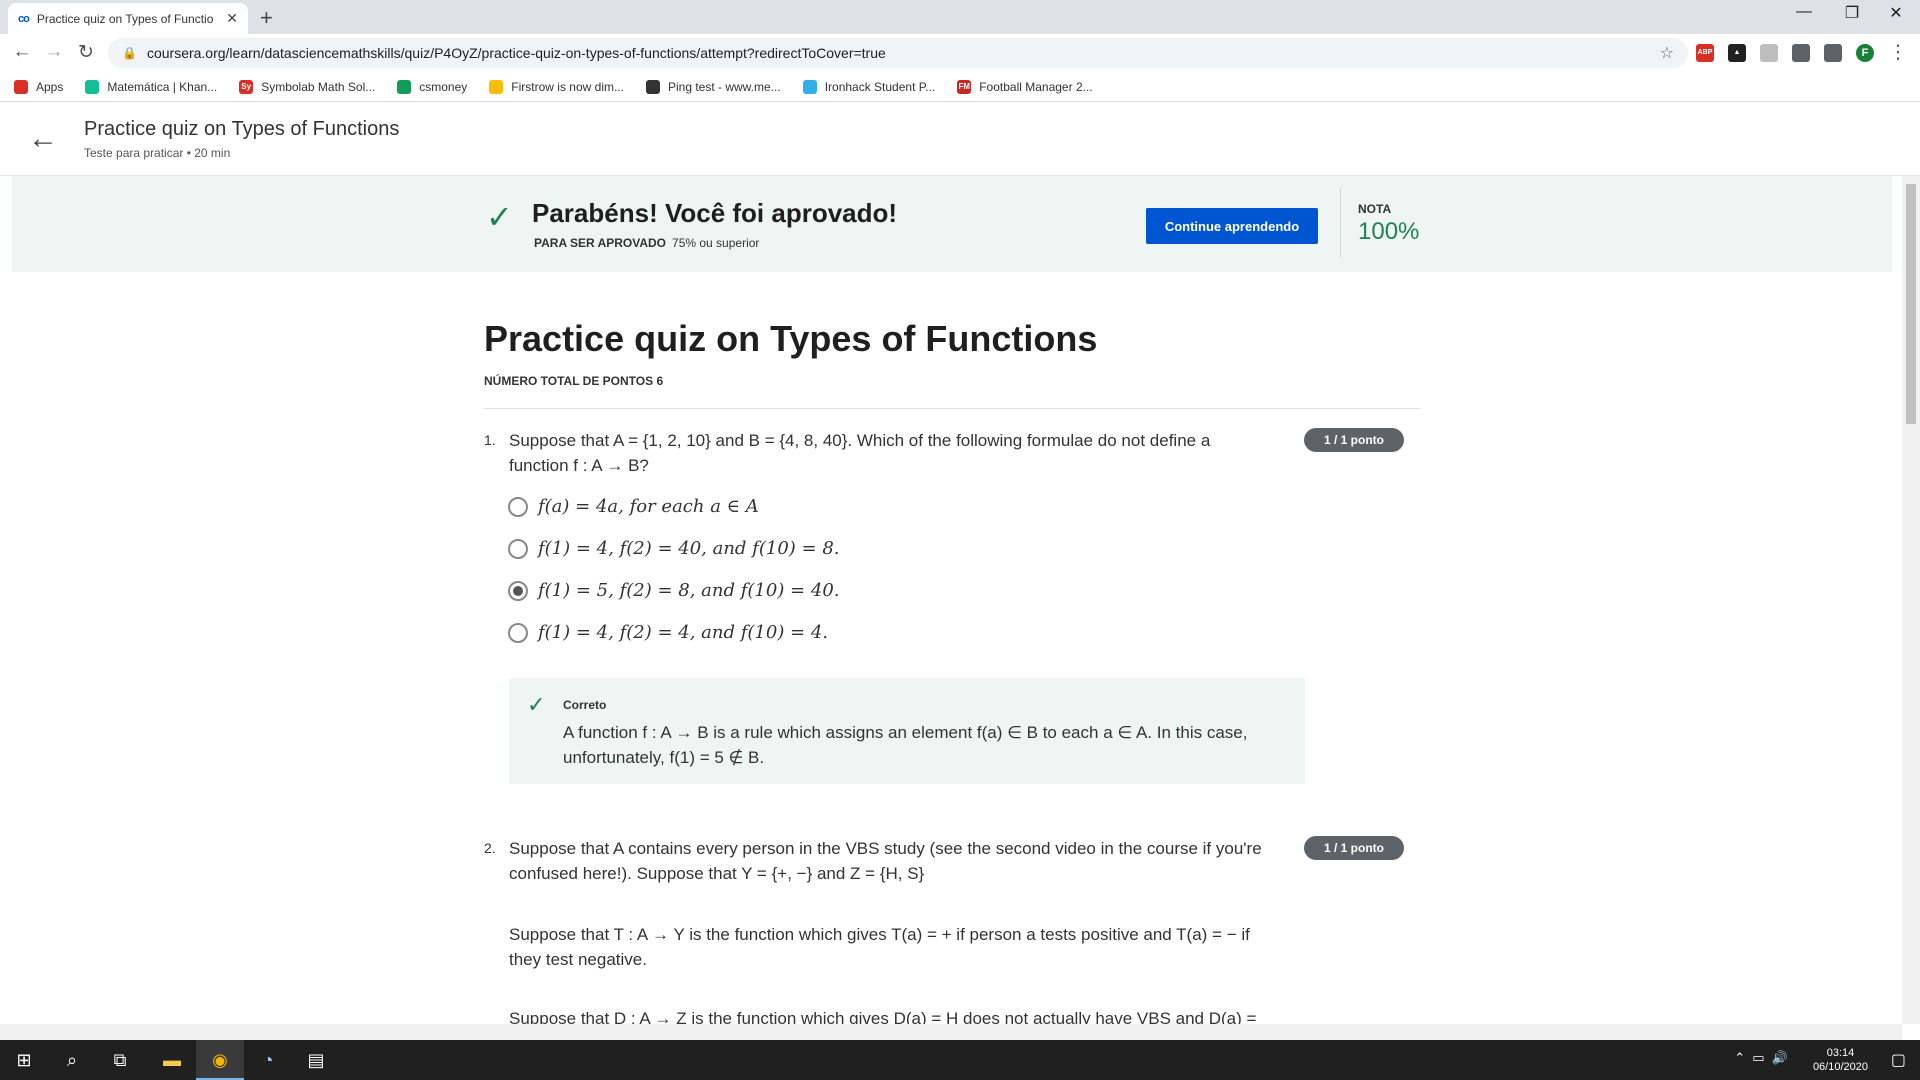 The width and height of the screenshot is (1920, 1080). I want to click on clock: 03:14 06/10/2020, so click(1840, 1060).